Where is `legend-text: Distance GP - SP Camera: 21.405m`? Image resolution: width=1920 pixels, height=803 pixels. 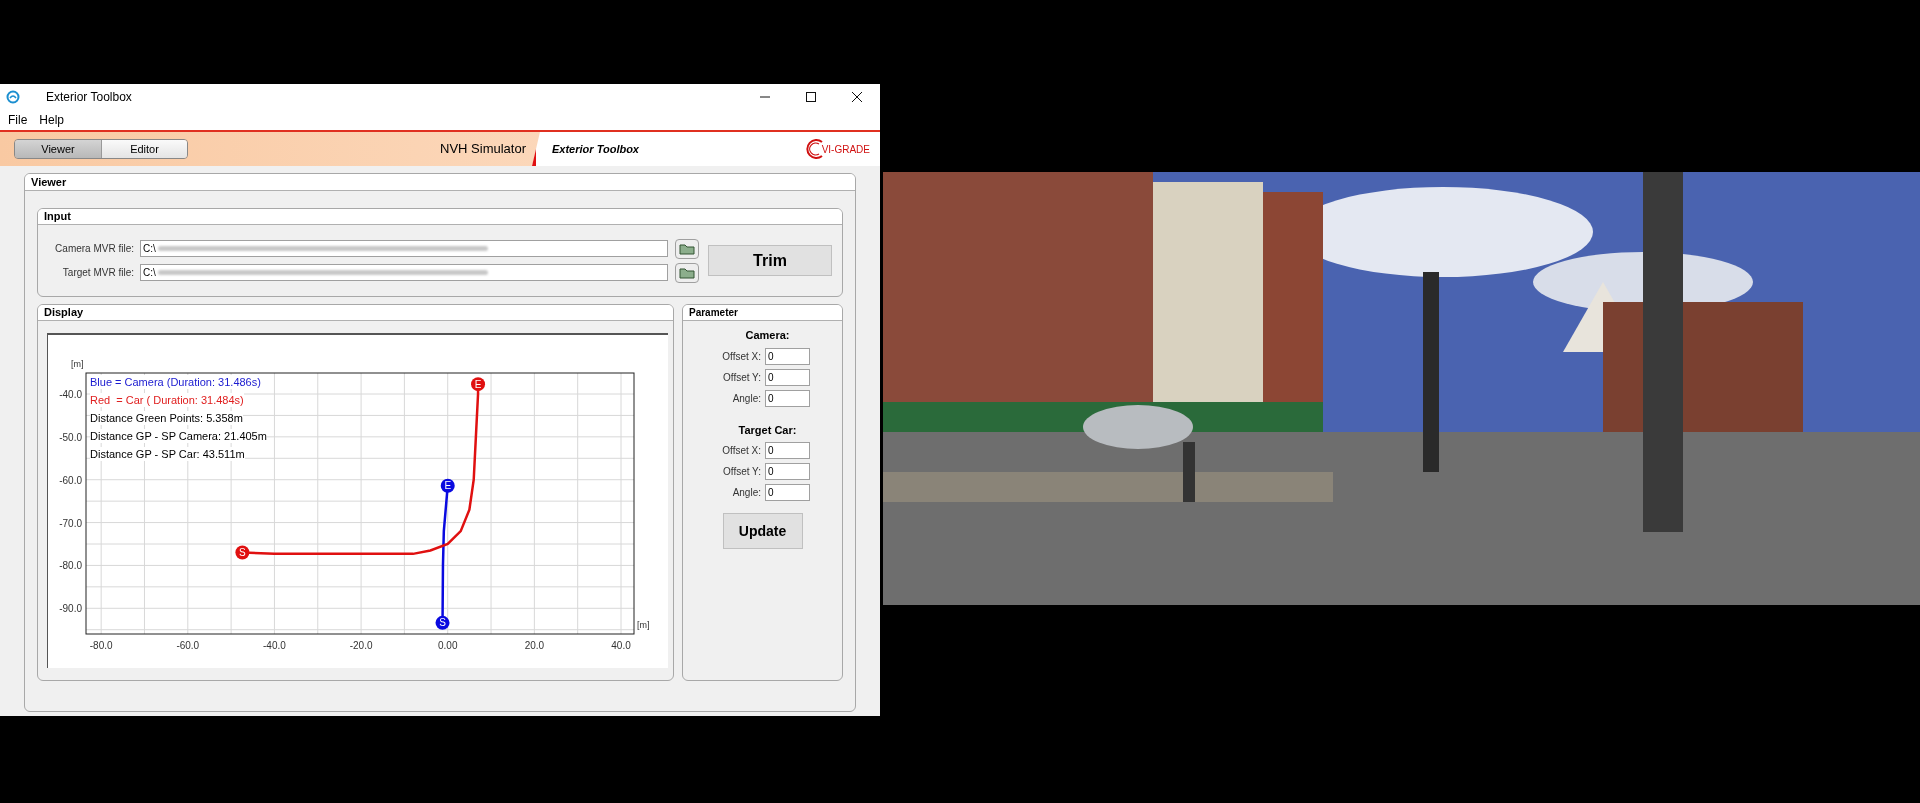 legend-text: Distance GP - SP Camera: 21.405m is located at coordinates (178, 436).